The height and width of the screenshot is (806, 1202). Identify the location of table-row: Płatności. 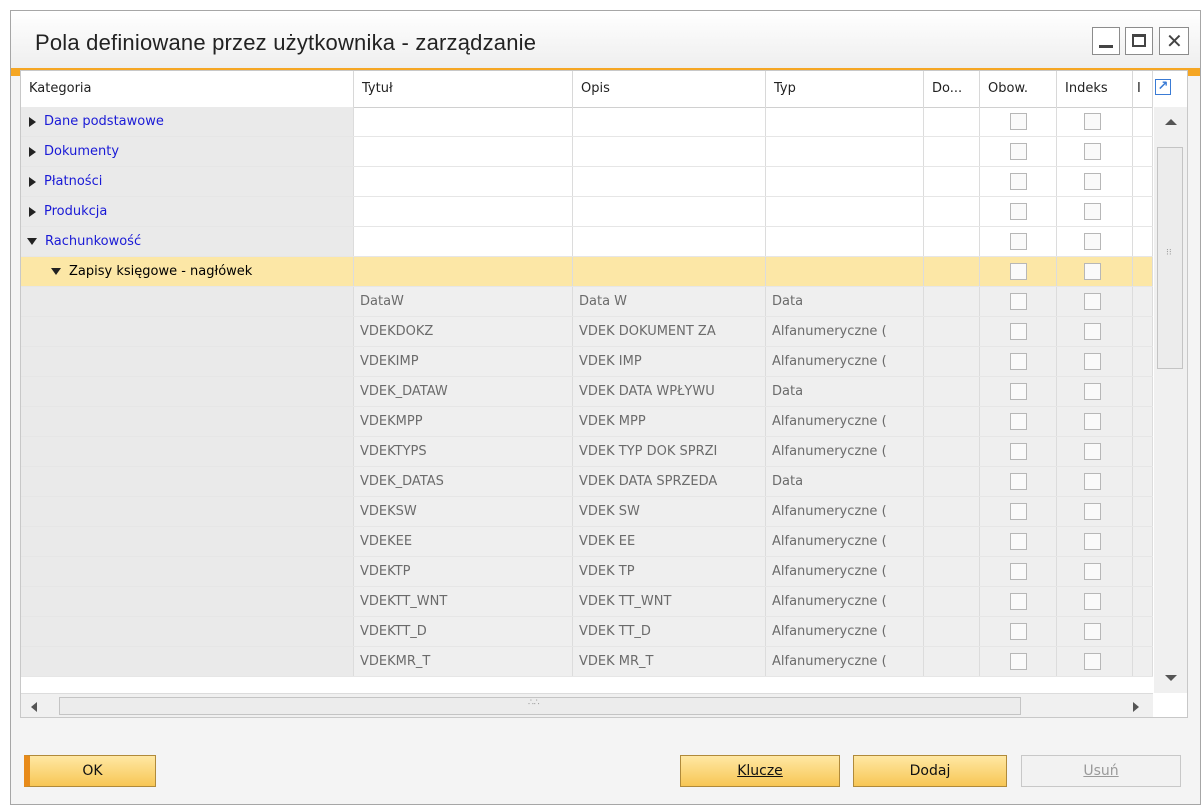
(587, 182).